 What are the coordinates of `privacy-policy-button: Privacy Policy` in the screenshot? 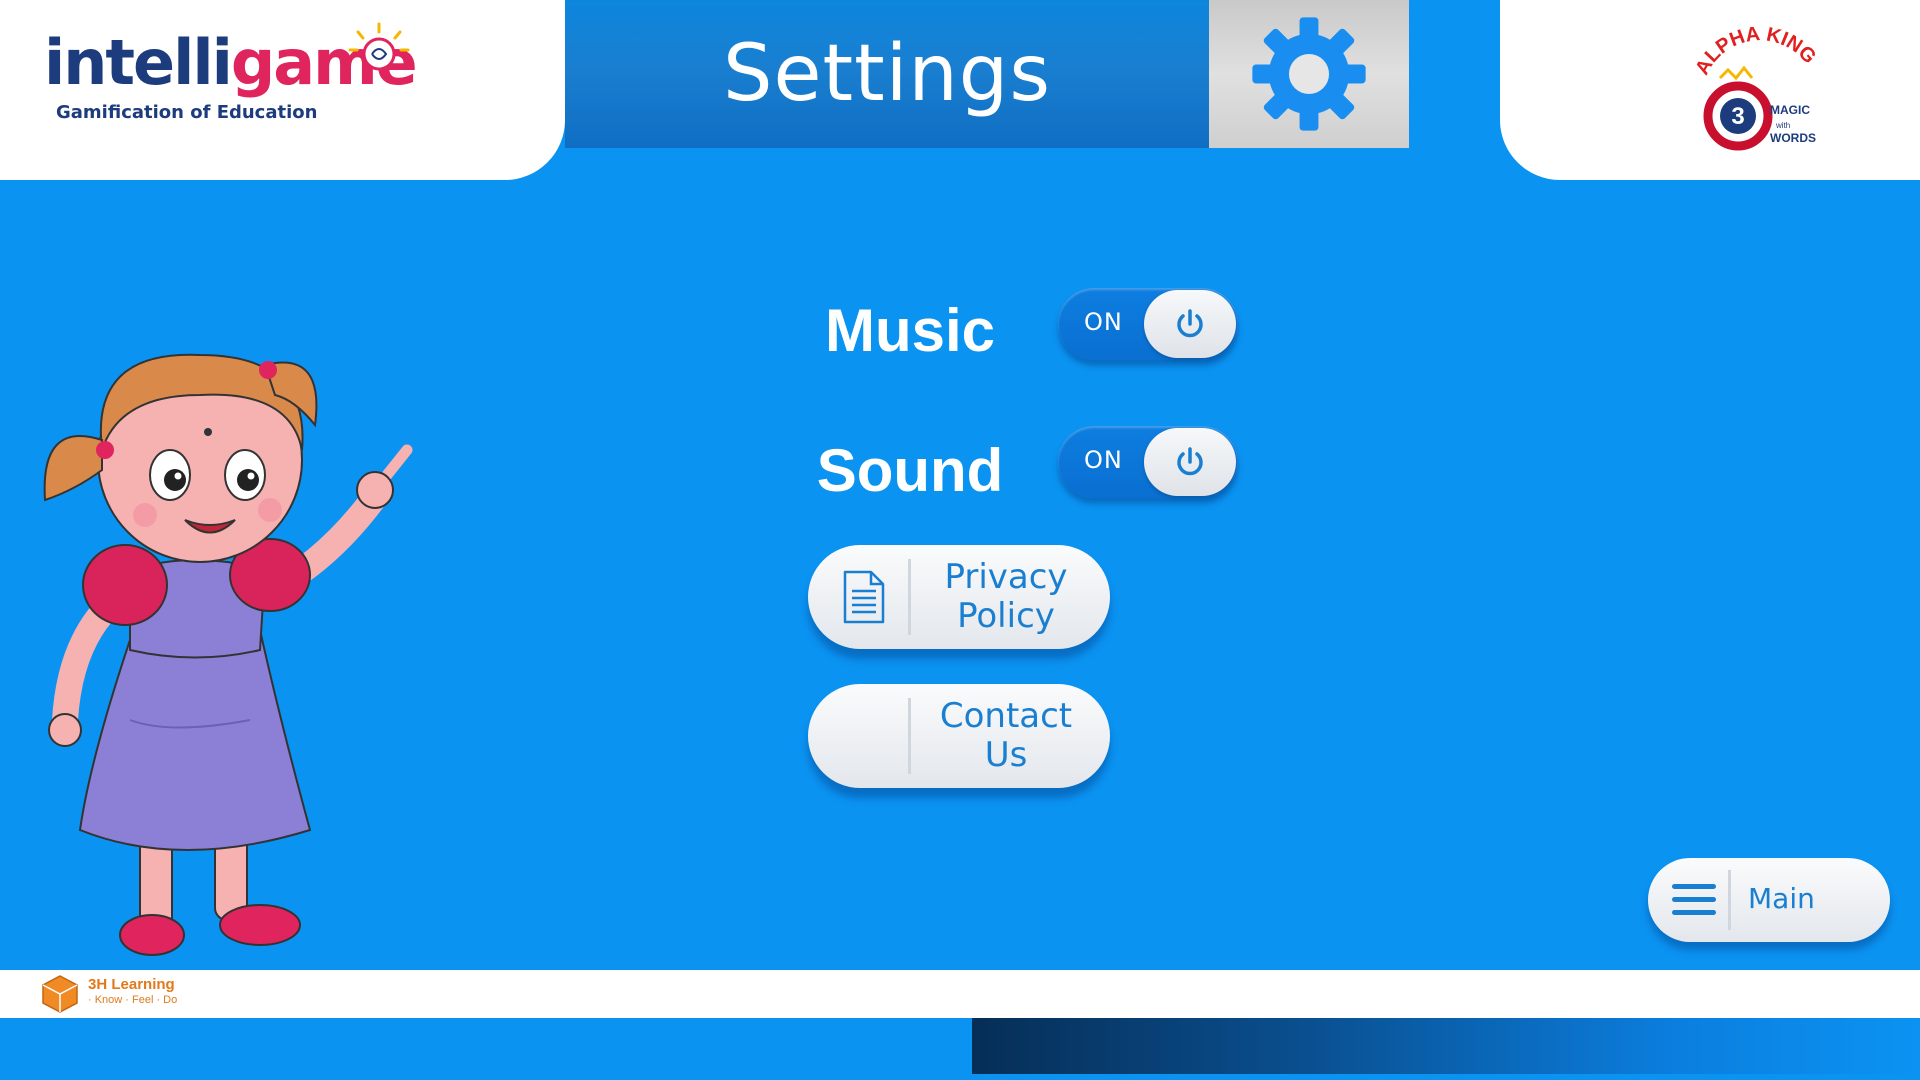 It's located at (959, 597).